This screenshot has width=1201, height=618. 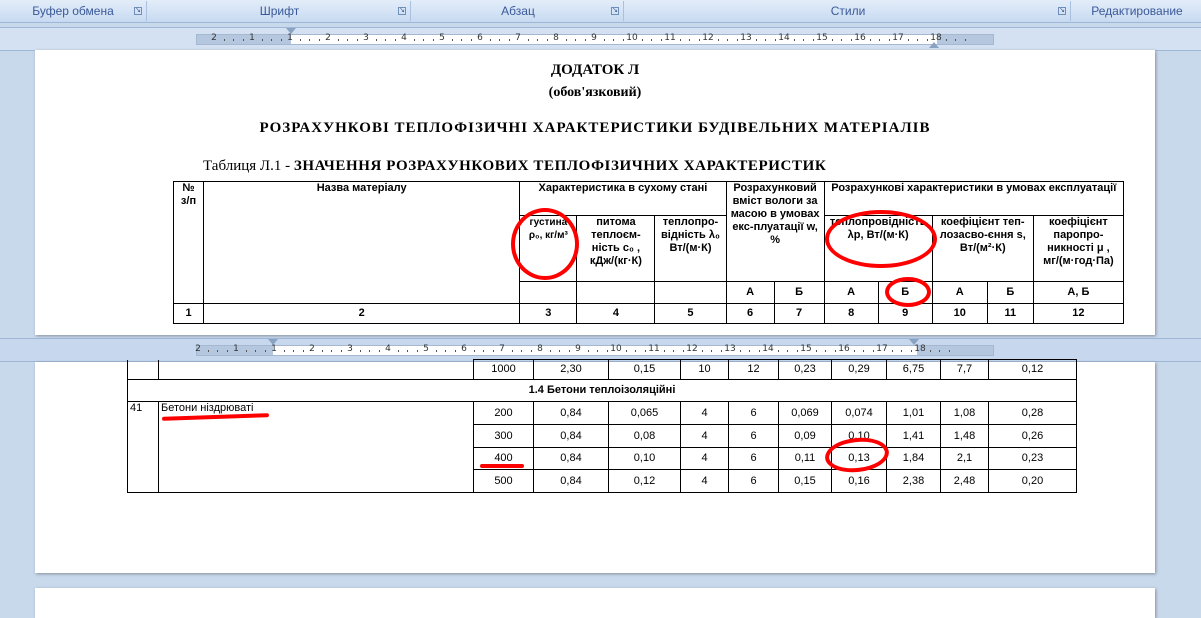 What do you see at coordinates (595, 70) in the screenshot?
I see `appendix-title: ДОДАТОК Л` at bounding box center [595, 70].